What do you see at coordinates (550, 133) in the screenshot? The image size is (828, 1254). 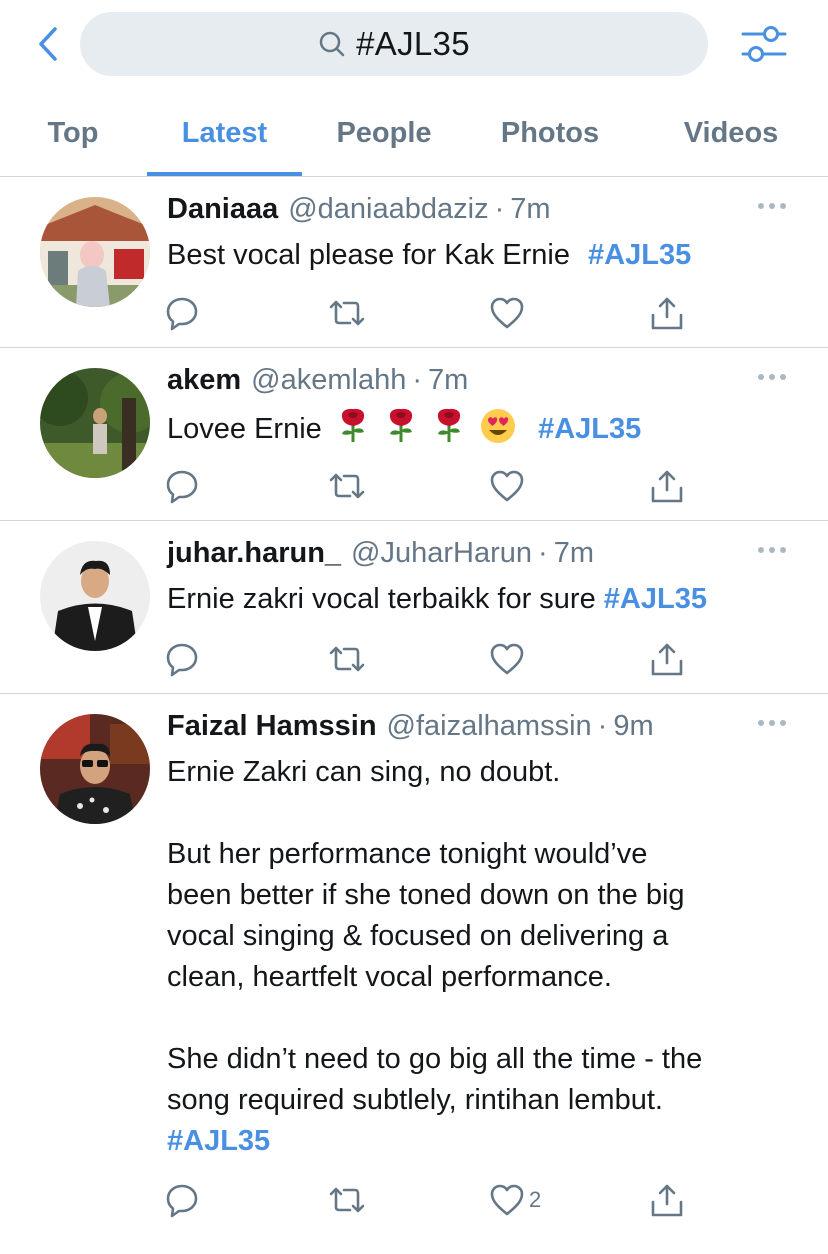 I see `tab-photos: Photos` at bounding box center [550, 133].